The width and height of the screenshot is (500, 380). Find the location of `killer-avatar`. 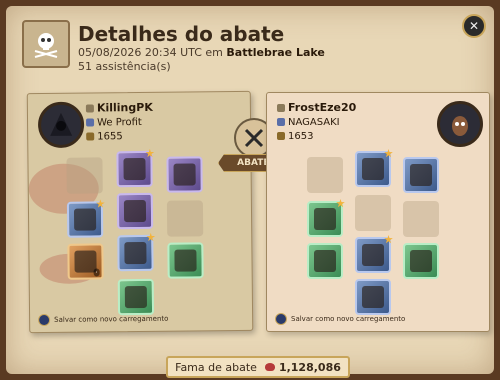

killer-avatar is located at coordinates (61, 125).